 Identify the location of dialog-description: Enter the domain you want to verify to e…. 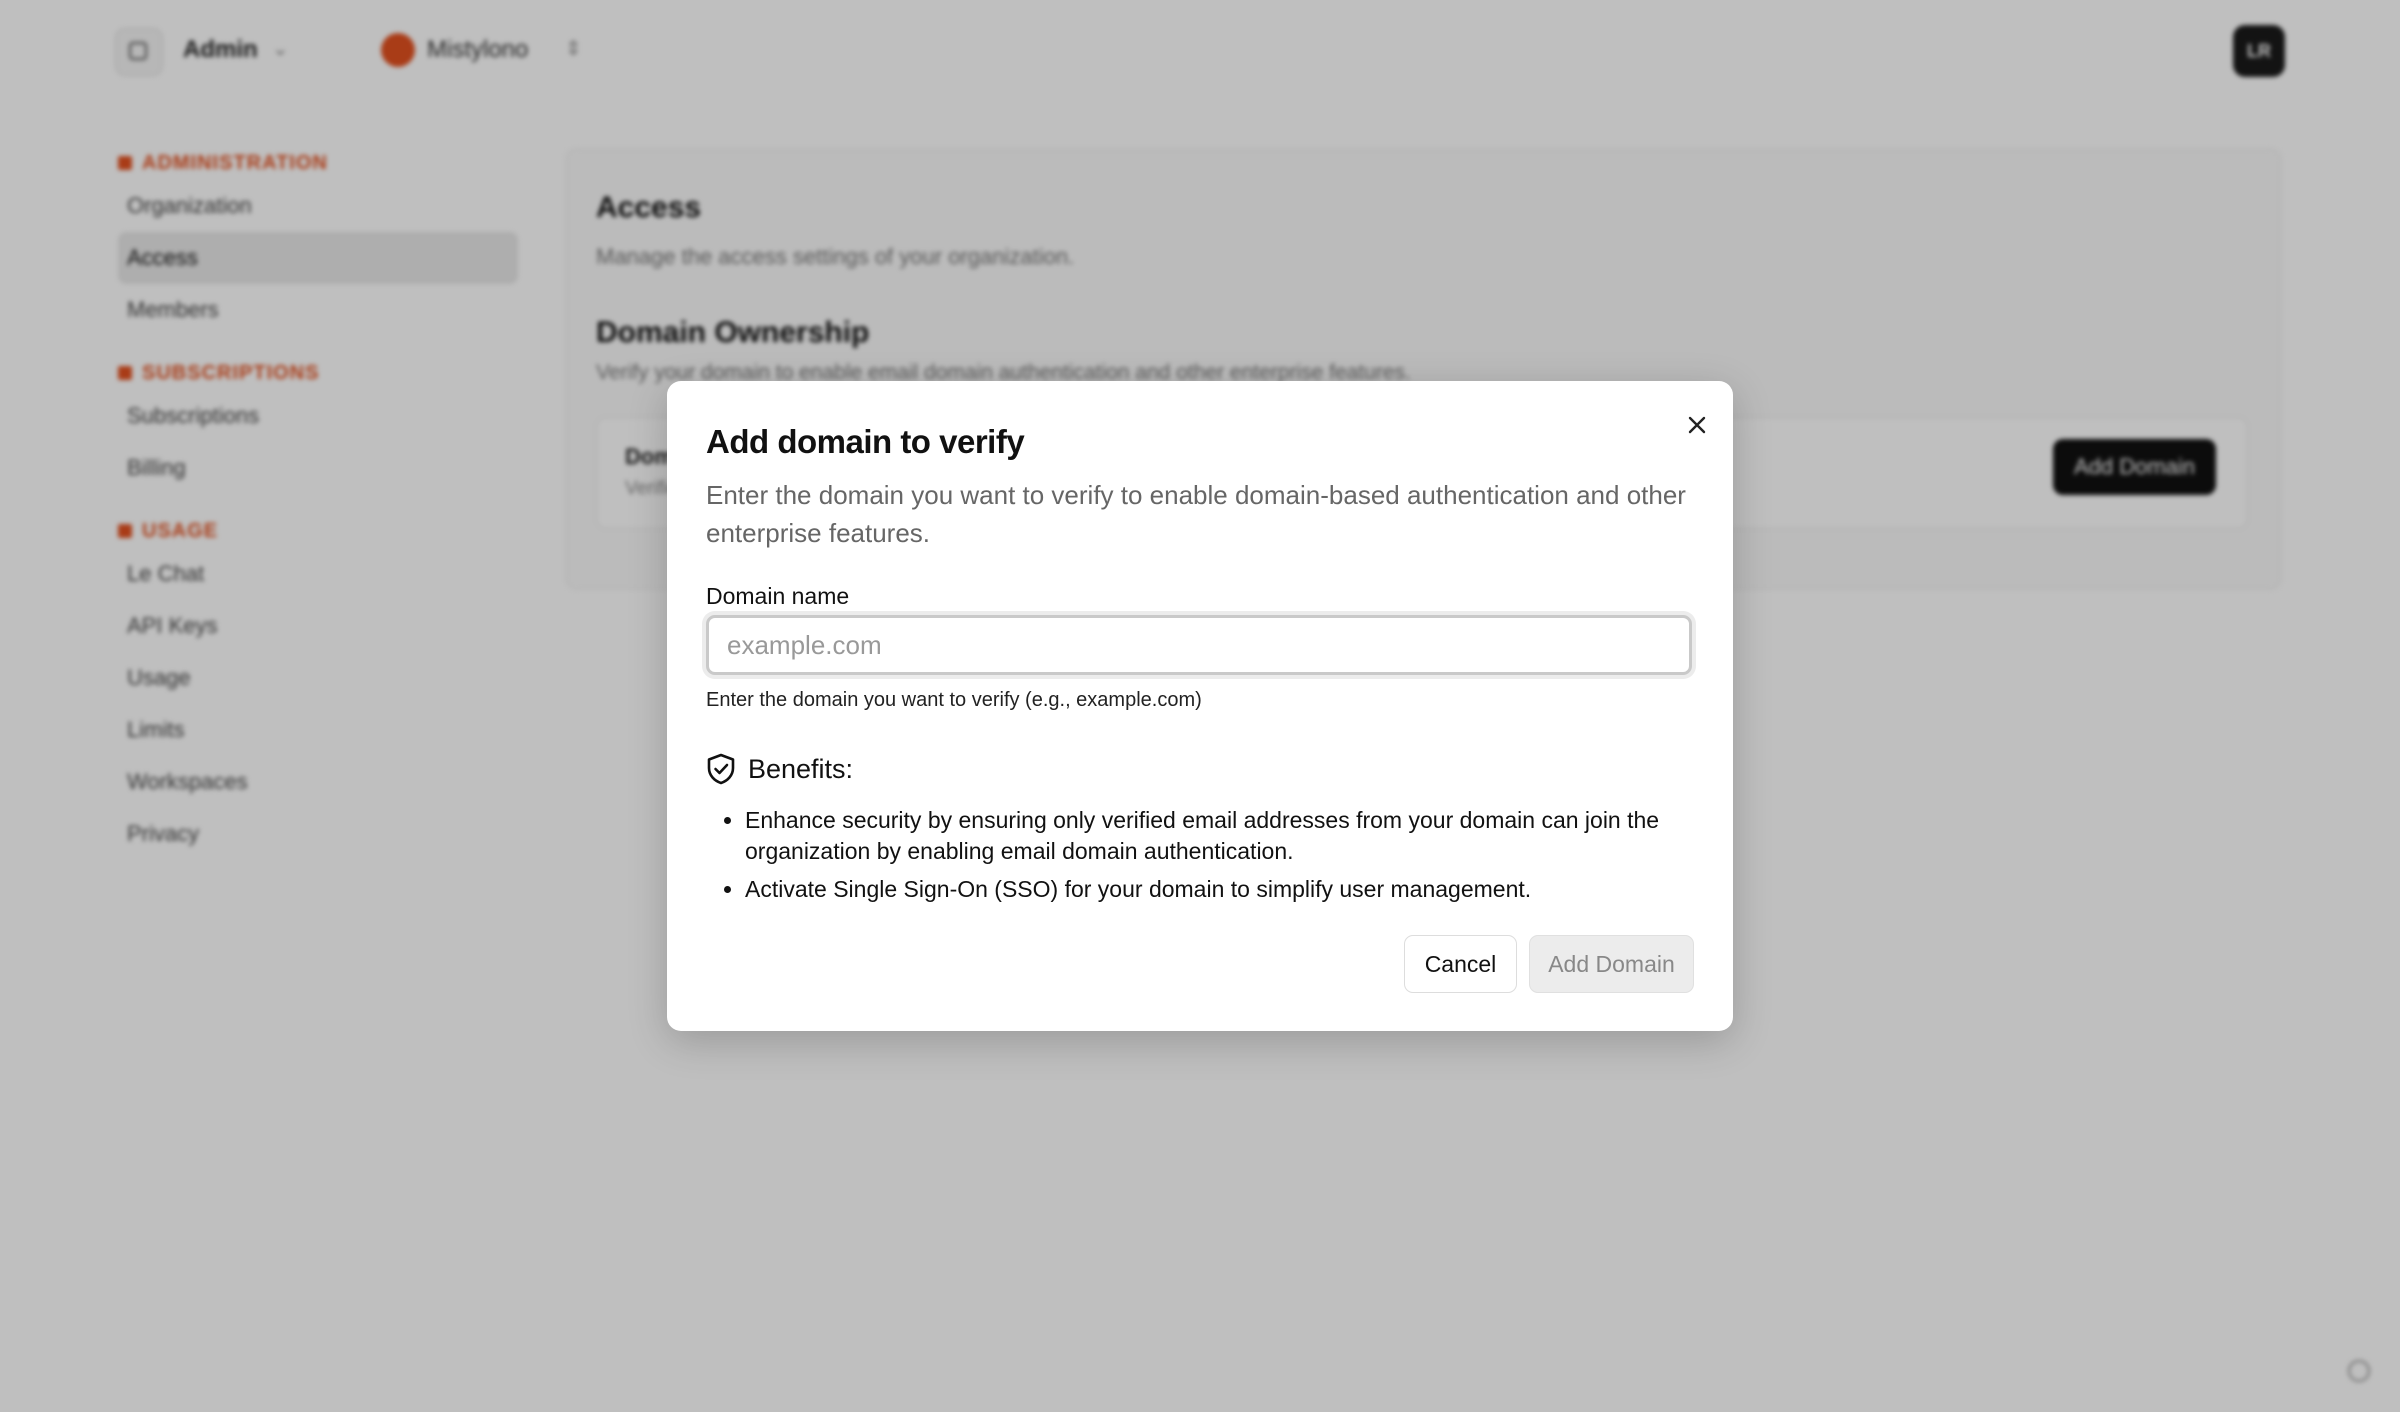
(1196, 514).